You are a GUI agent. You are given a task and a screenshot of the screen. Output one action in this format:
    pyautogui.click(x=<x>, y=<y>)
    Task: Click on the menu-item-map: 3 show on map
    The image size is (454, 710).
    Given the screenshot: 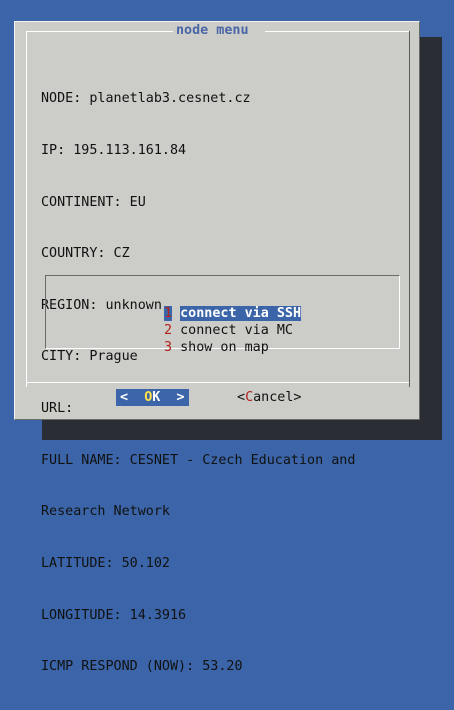 What is the action you would take?
    pyautogui.click(x=216, y=347)
    